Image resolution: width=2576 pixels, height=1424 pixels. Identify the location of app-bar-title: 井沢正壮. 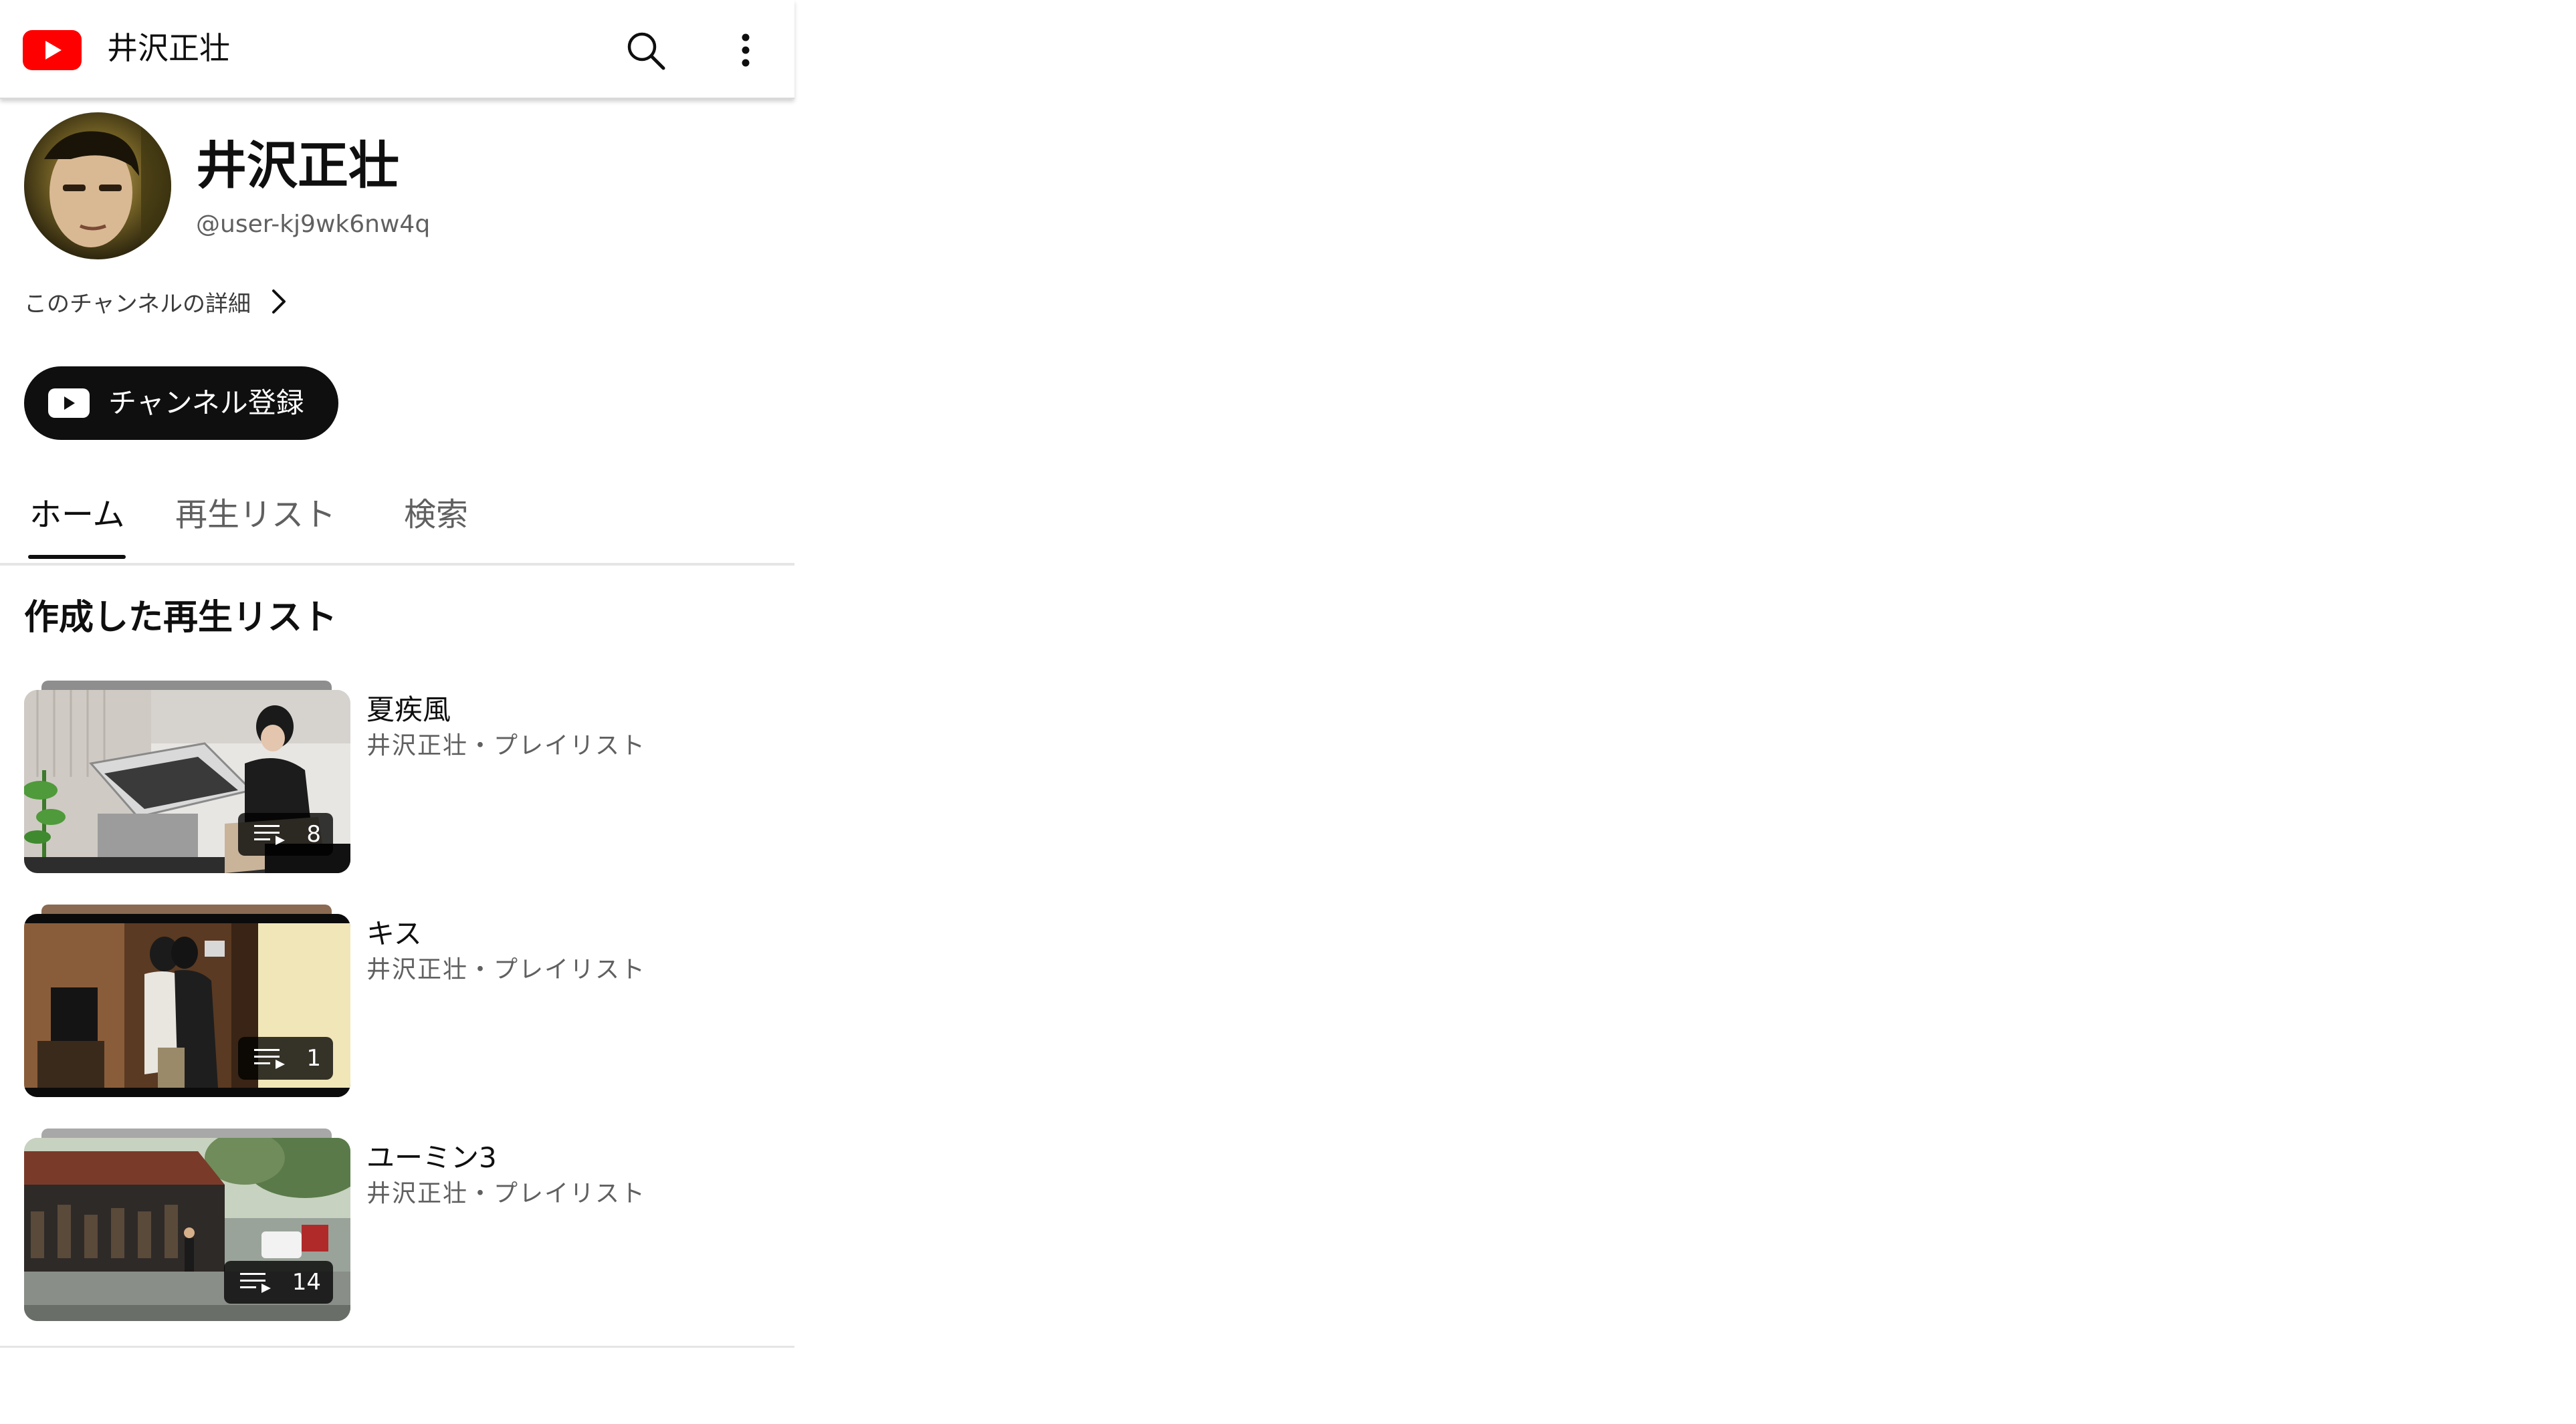
(168, 48).